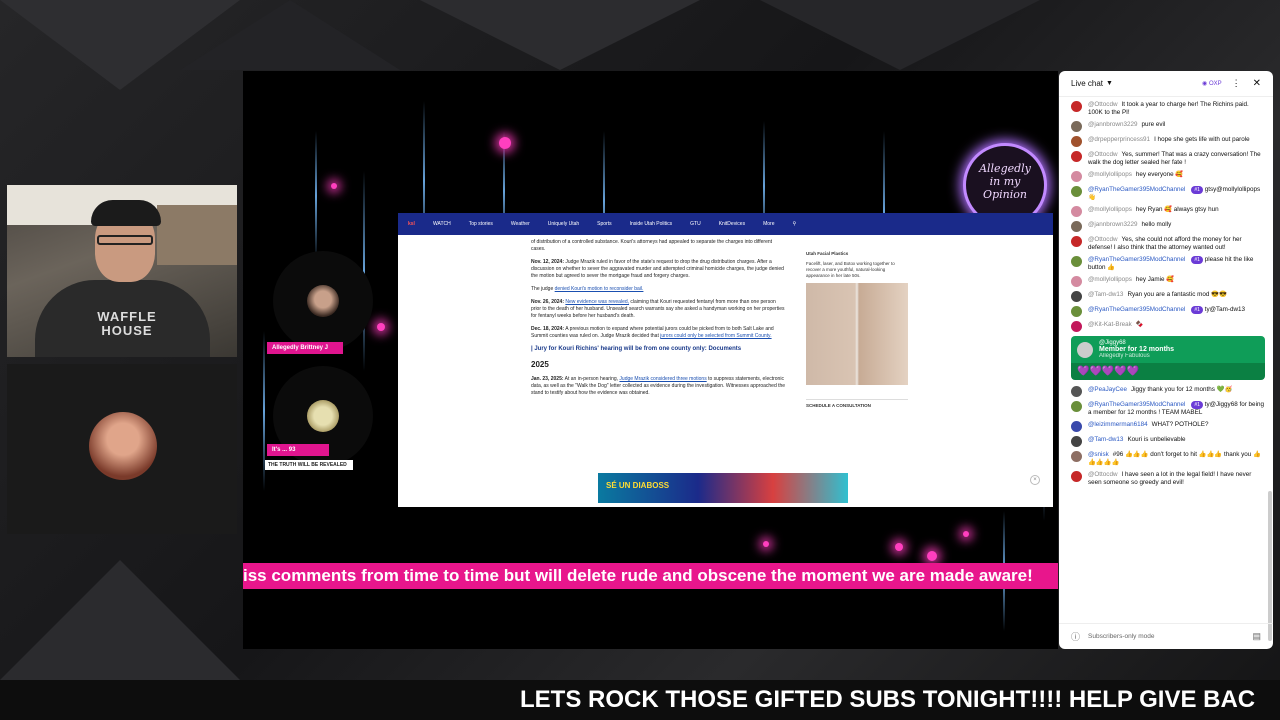  I want to click on message-author: @drpepperprincess91, so click(1119, 139).